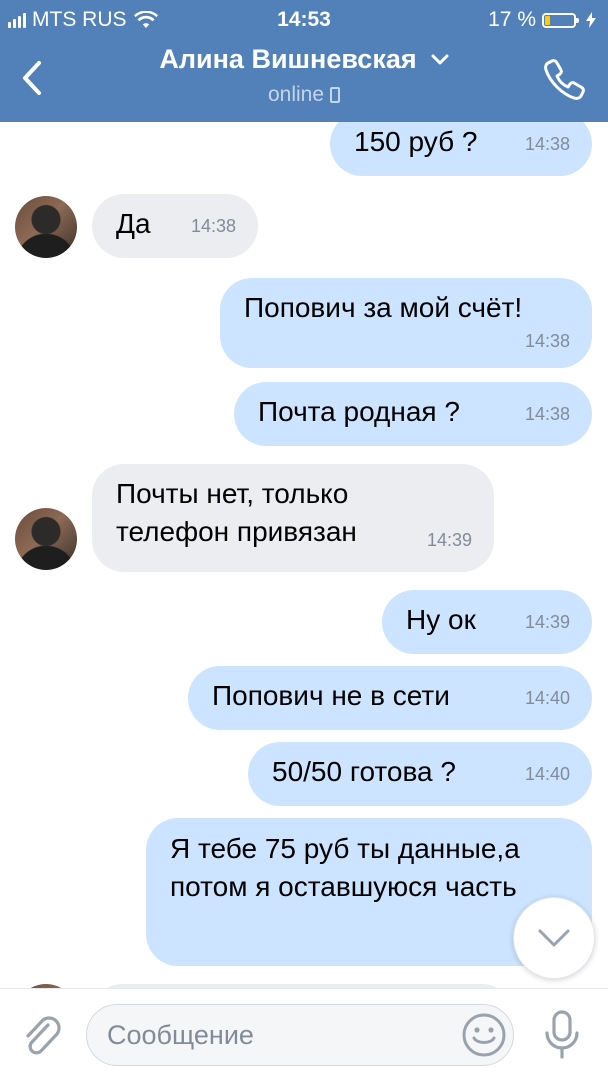 The image size is (608, 1081). I want to click on status-bar: MTS RUS 14:53 17 %, so click(304, 20).